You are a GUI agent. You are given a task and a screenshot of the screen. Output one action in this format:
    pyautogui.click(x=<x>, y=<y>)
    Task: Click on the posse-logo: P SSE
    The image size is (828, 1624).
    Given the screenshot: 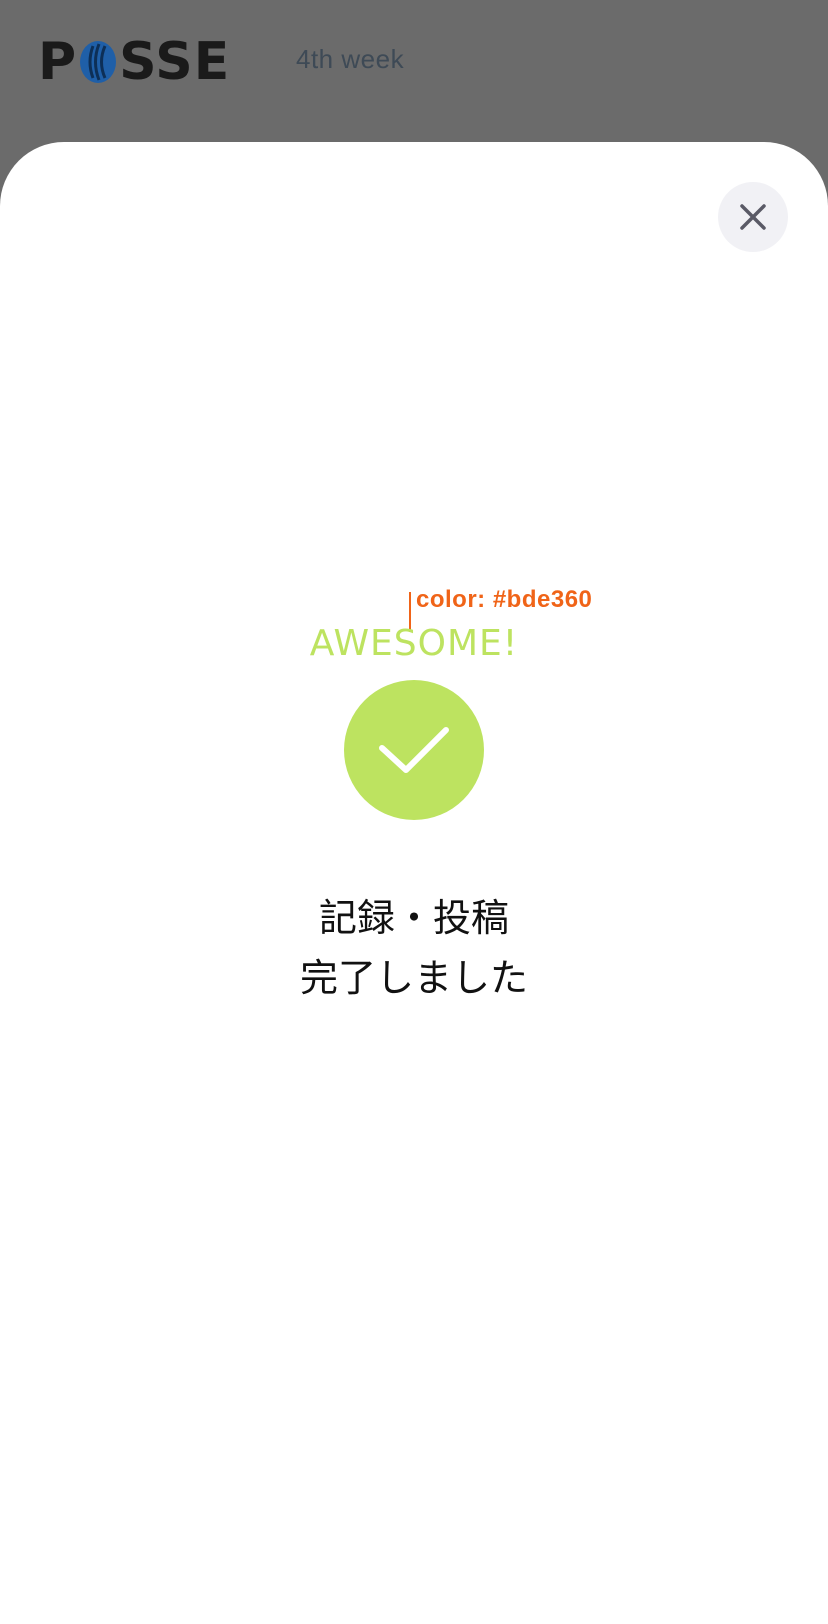 What is the action you would take?
    pyautogui.click(x=134, y=62)
    